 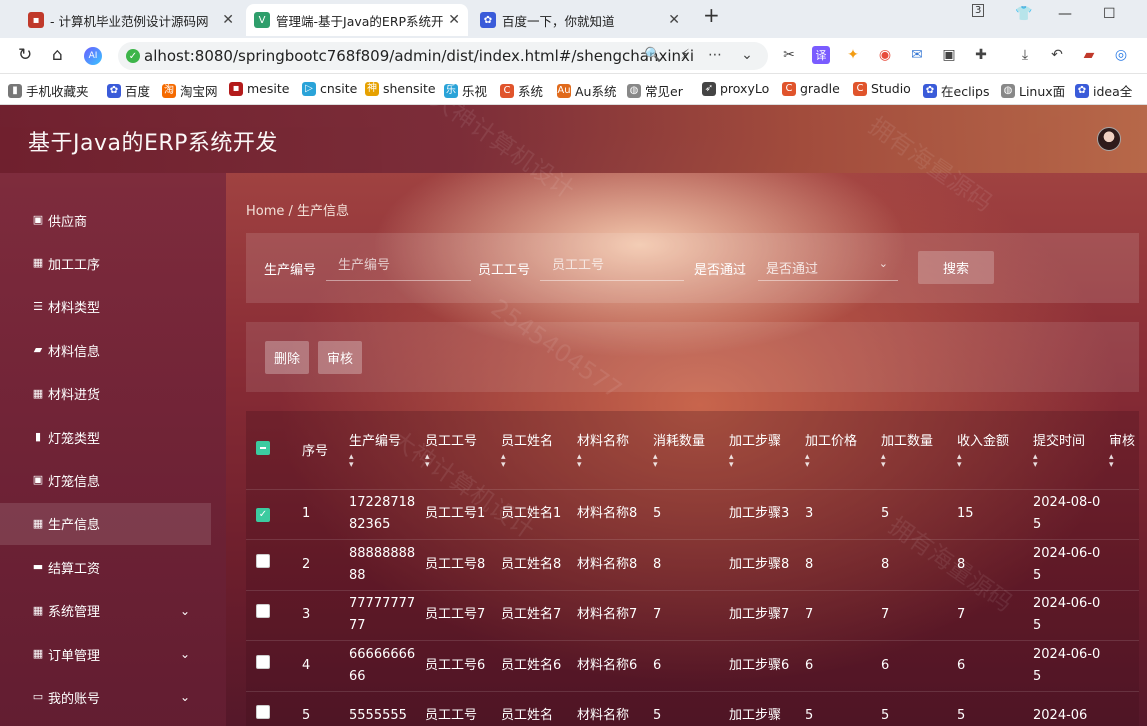 I want to click on reload-icon: ↻, so click(x=25, y=55).